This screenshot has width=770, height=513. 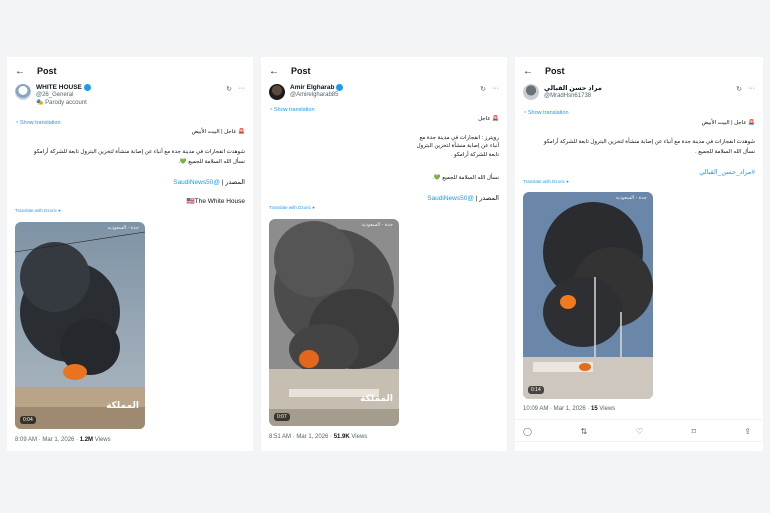 I want to click on parody-label: 🎭 Parody account, so click(x=61, y=103).